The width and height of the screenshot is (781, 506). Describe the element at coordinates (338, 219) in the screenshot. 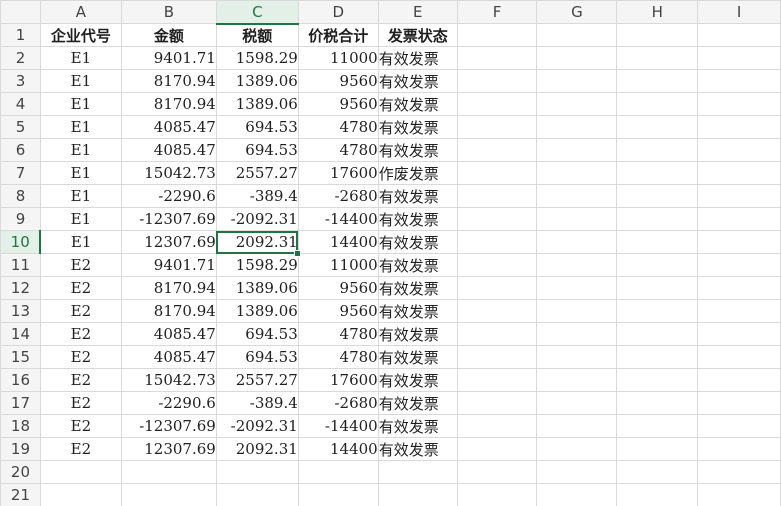

I see `cell-d9: -14400` at that location.